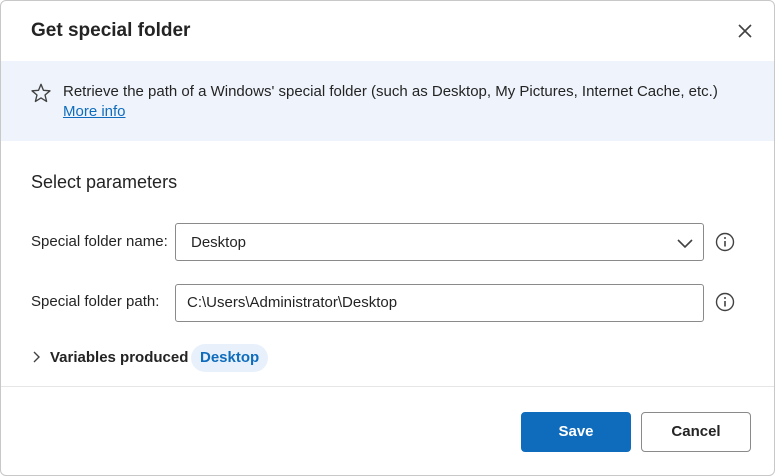 The image size is (775, 476). I want to click on special-folder-name-dropdown: Desktop, so click(439, 242).